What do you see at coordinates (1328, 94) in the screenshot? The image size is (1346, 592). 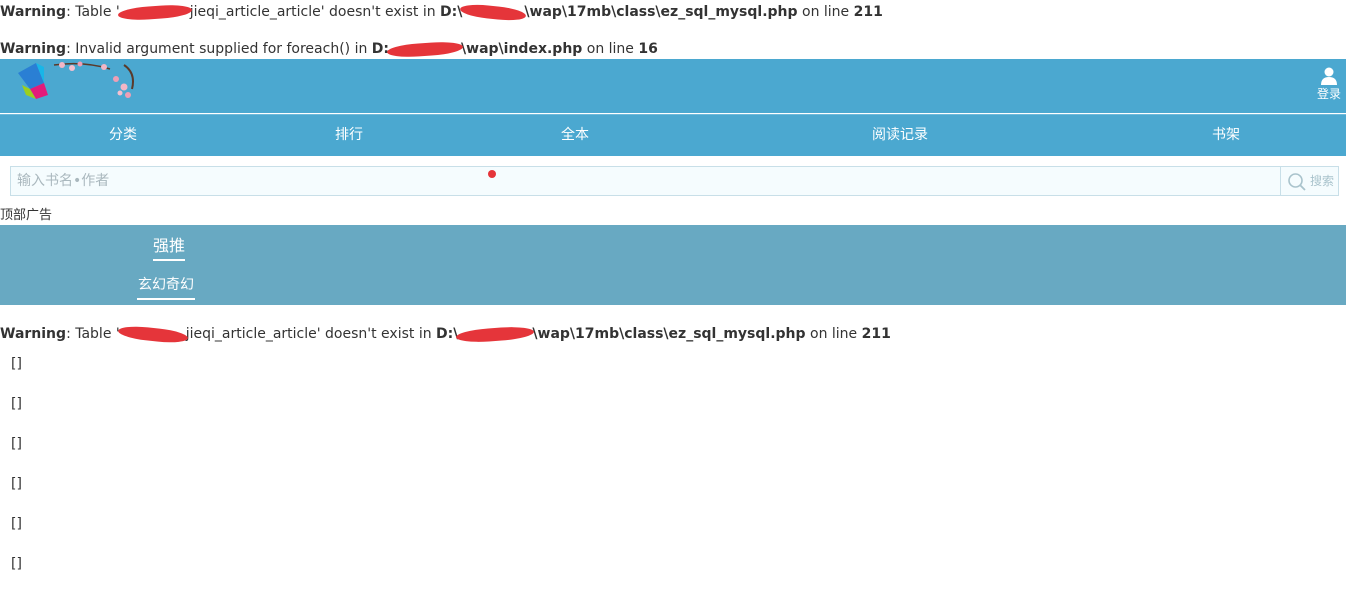 I see `login-label: 登录` at bounding box center [1328, 94].